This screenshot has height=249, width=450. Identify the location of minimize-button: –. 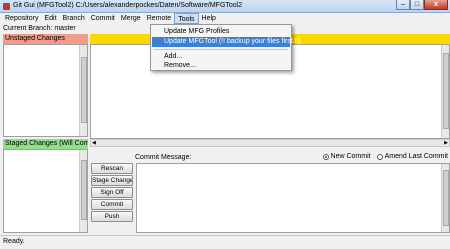
(403, 5).